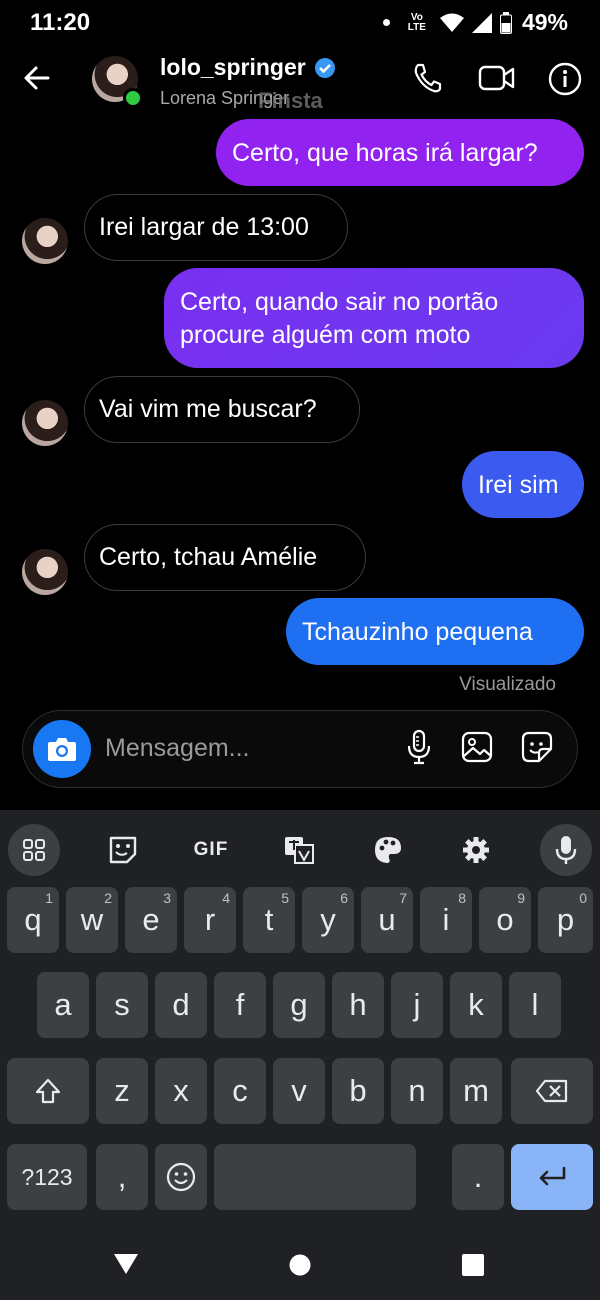  What do you see at coordinates (62, 749) in the screenshot?
I see `camera-button` at bounding box center [62, 749].